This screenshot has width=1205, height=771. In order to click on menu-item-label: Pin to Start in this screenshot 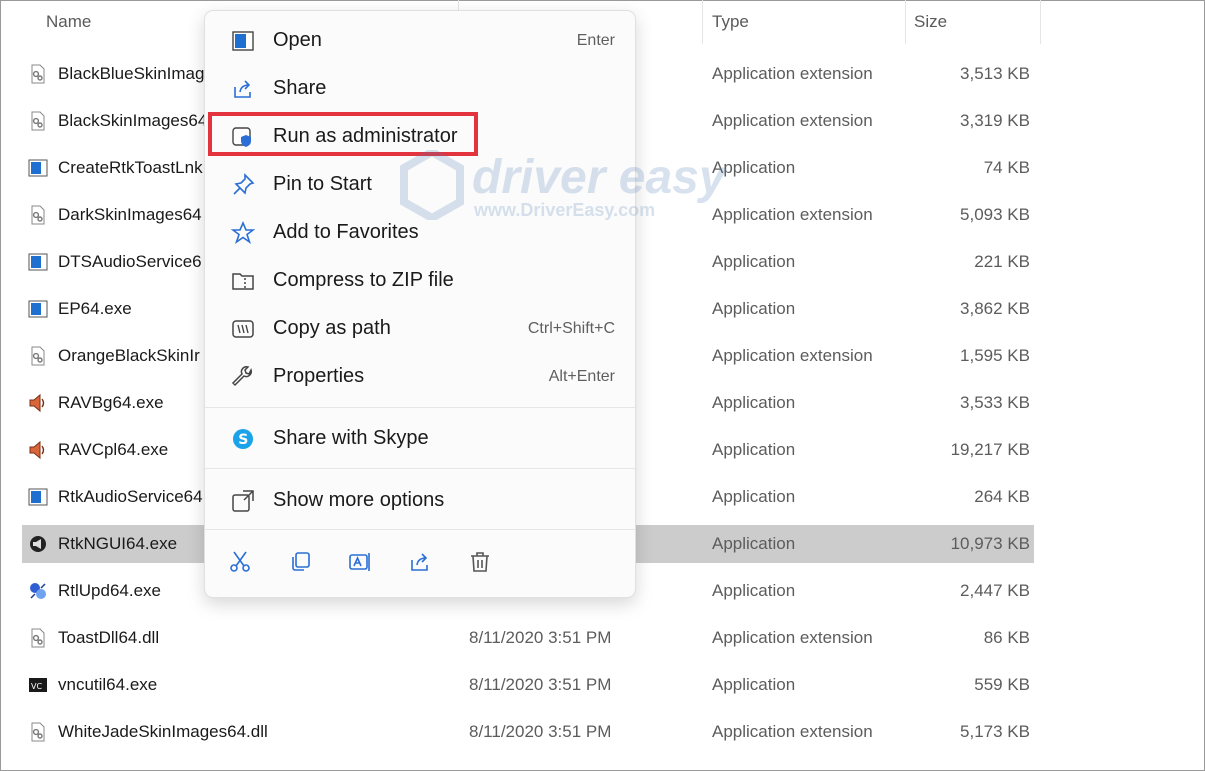, I will do `click(322, 184)`.